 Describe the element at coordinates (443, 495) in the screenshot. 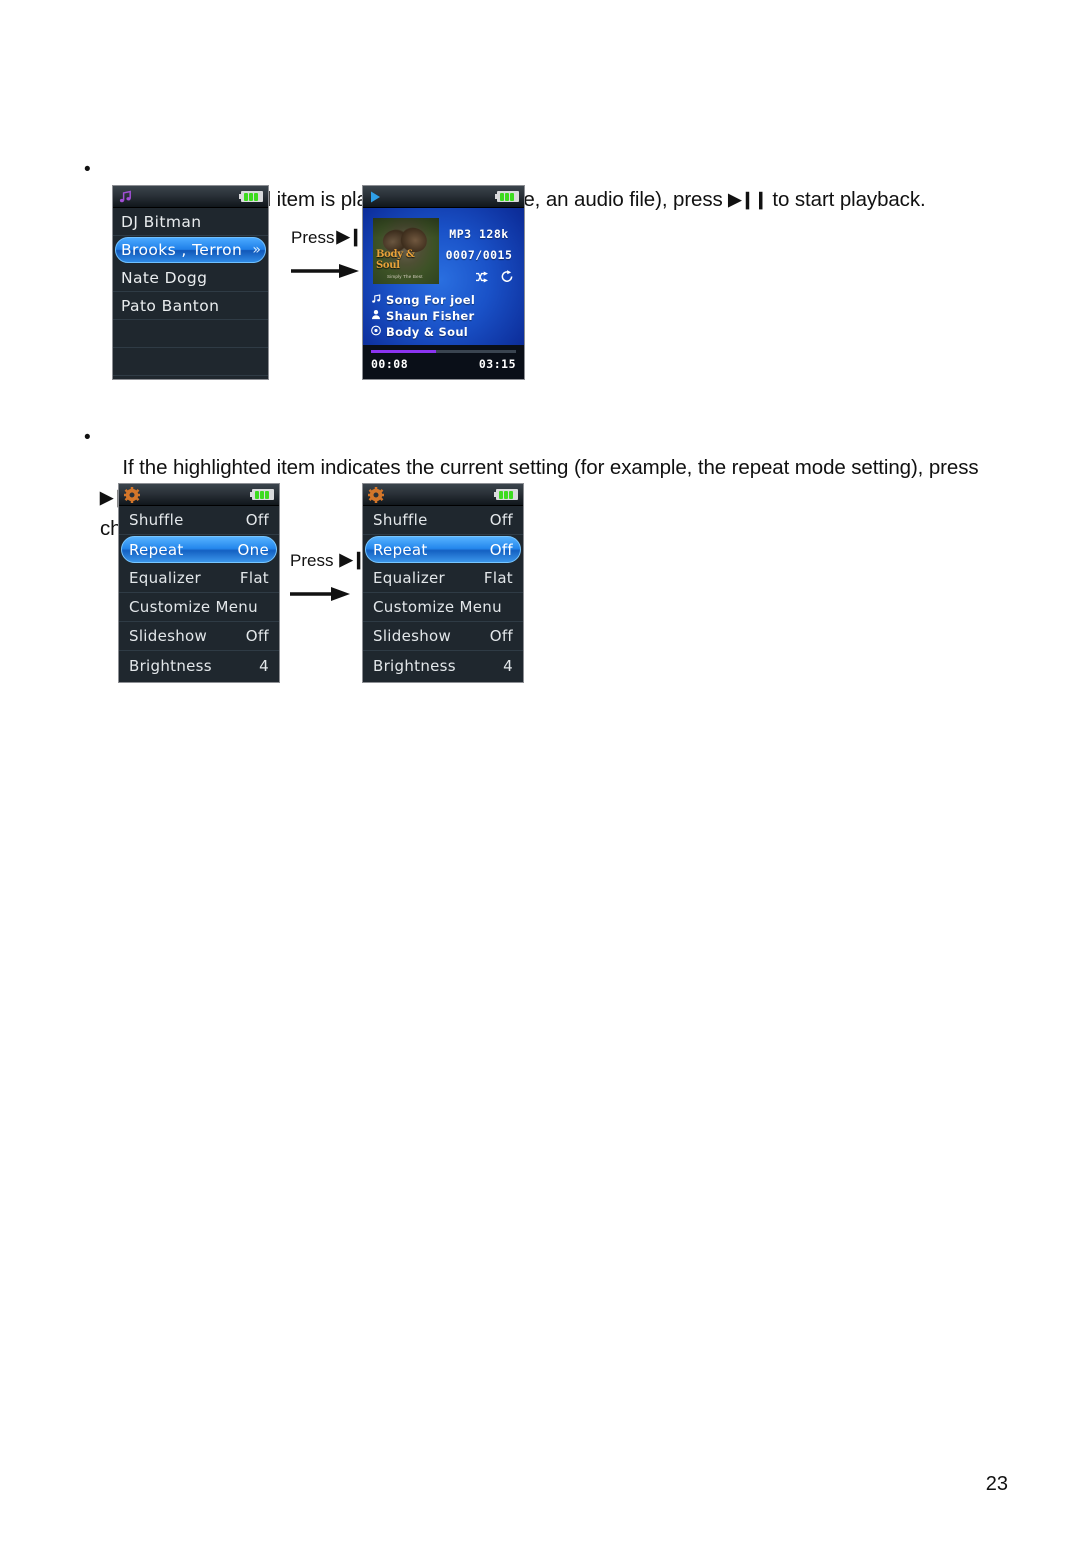

I see `titlebar-settings-after` at that location.